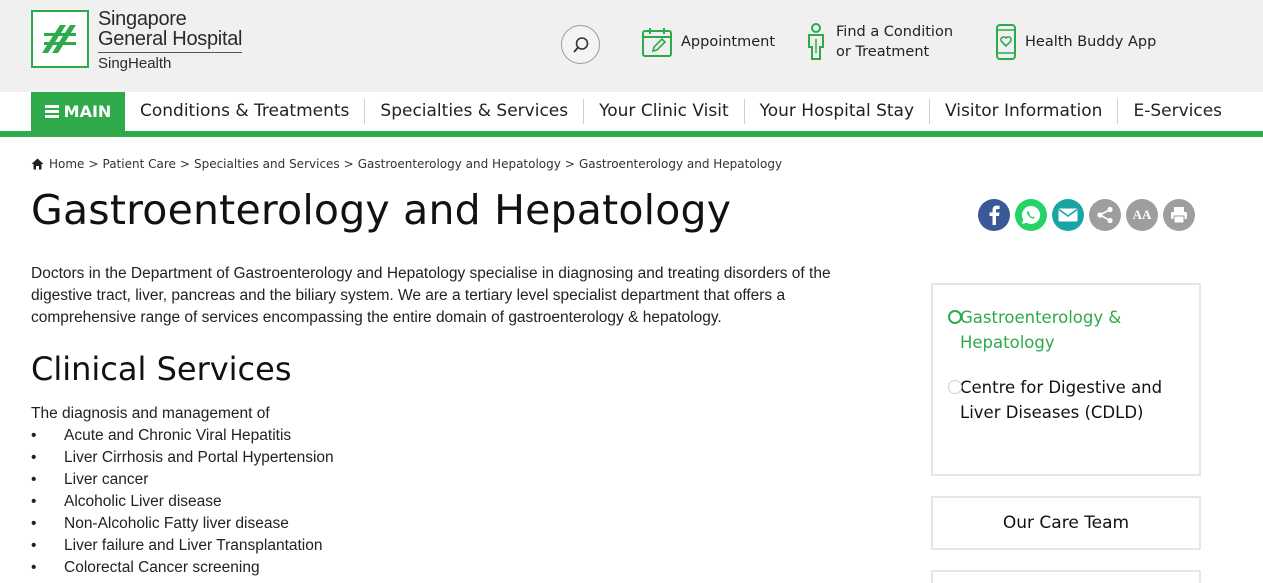  Describe the element at coordinates (199, 457) in the screenshot. I see `service-label: Liver Cirrhosis and Portal Hypertension` at that location.